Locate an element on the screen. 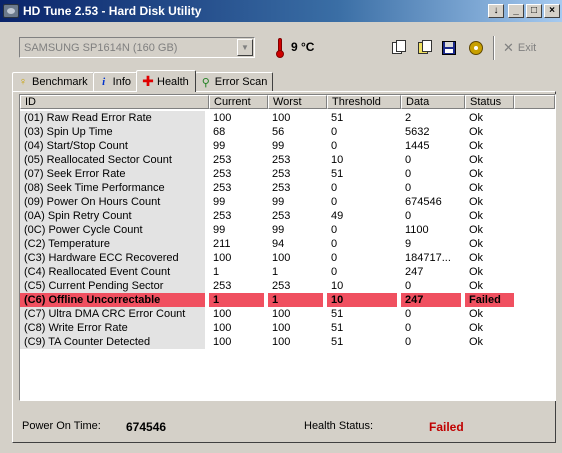 The width and height of the screenshot is (562, 453). tab-label: Health is located at coordinates (173, 81).